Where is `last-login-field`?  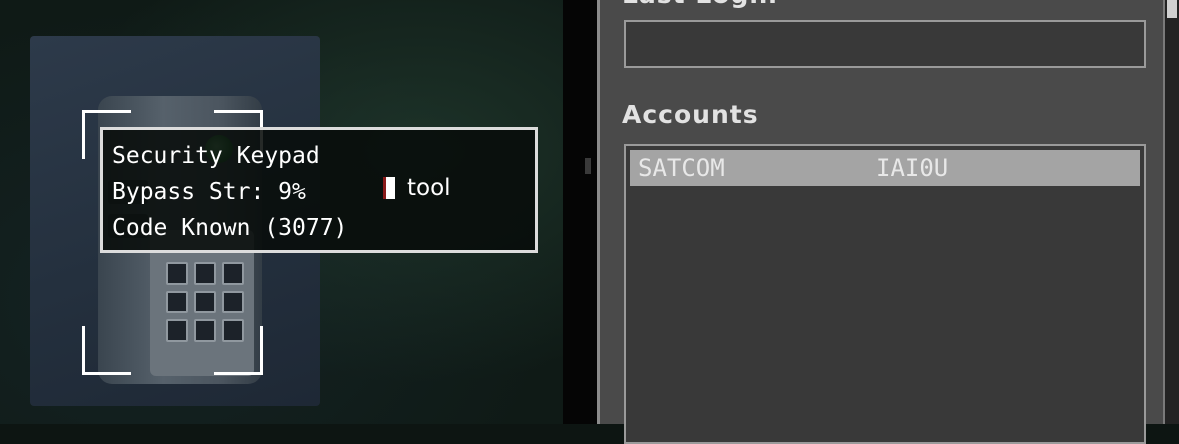
last-login-field is located at coordinates (885, 44).